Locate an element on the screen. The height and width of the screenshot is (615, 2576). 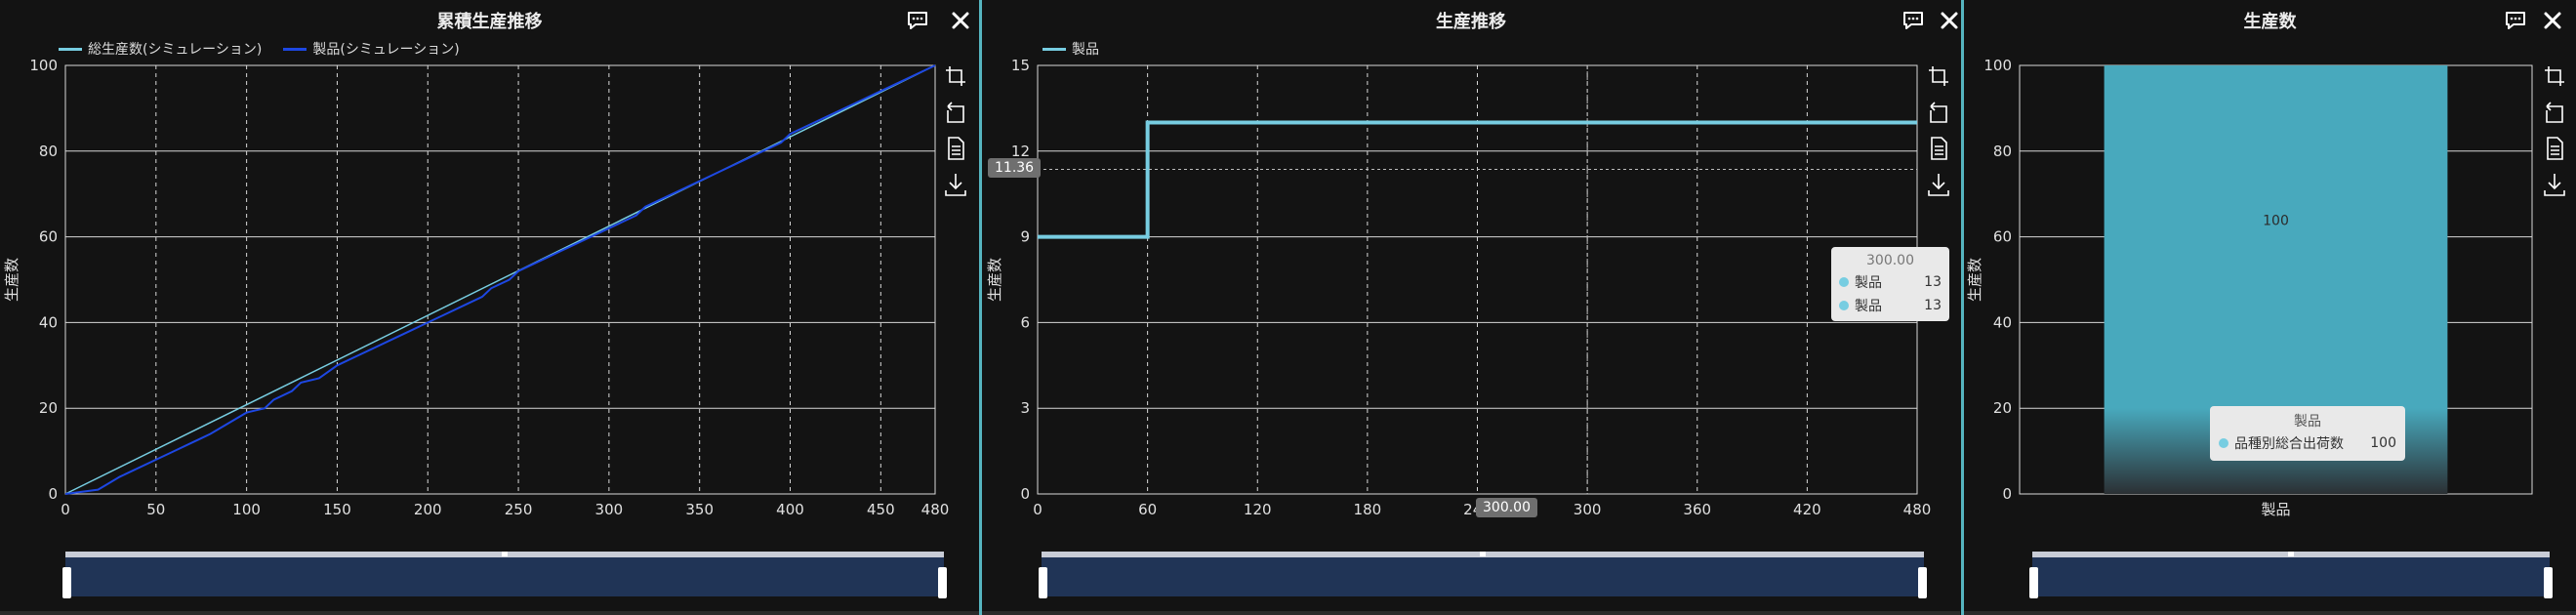
tooltip-value: 100 is located at coordinates (2383, 443).